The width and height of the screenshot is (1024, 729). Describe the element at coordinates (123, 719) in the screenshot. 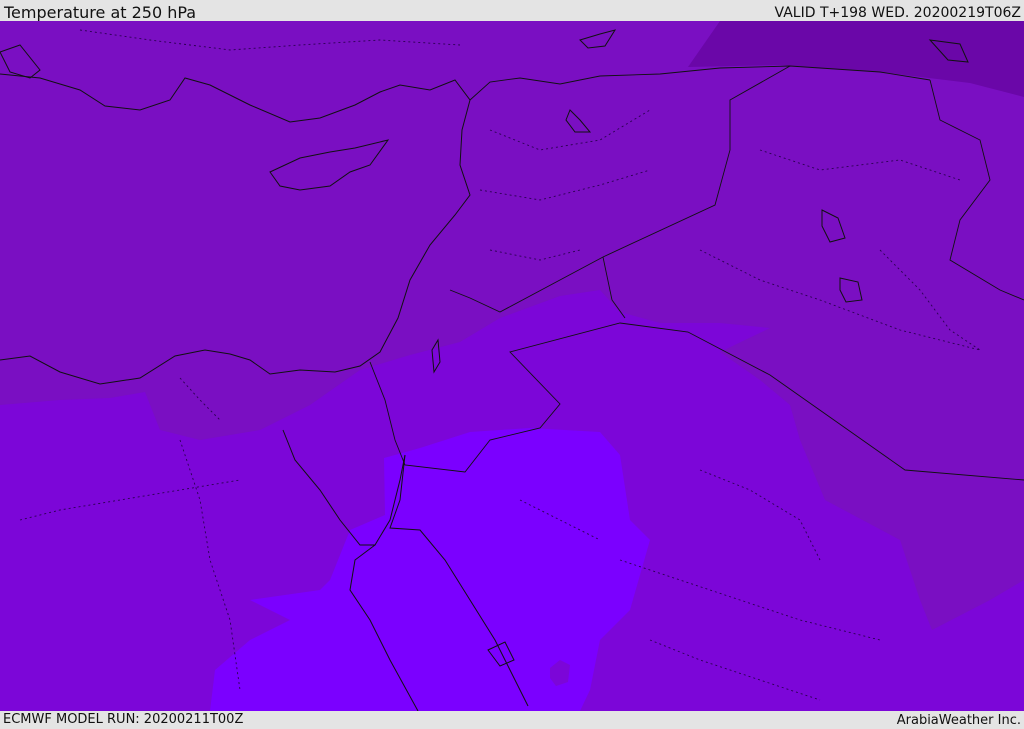

I see `model-run: ECMWF MODEL RUN: 20200211T00Z` at that location.